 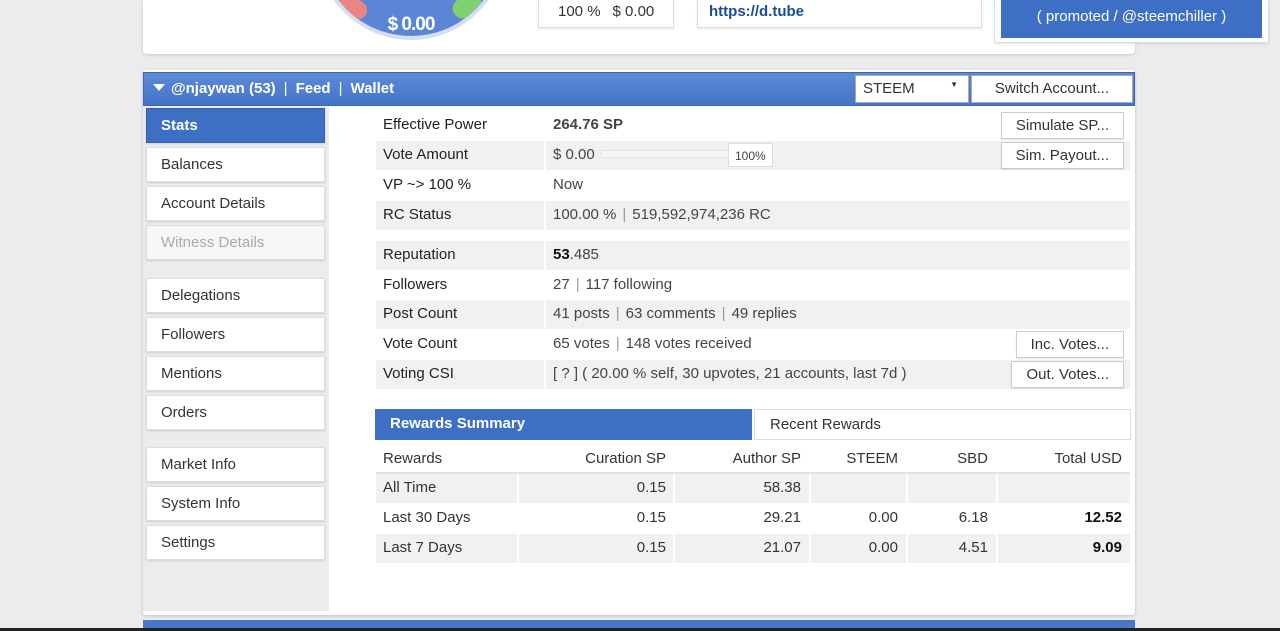 I want to click on stats-row-vp: VP ~> 100 % Now, so click(x=753, y=185).